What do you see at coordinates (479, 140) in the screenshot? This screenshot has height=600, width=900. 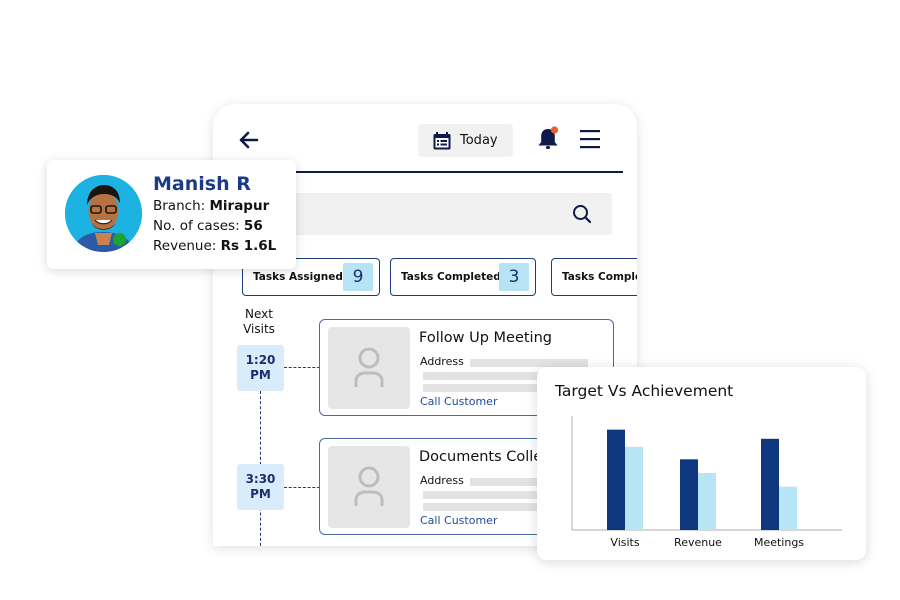 I see `today-label: Today` at bounding box center [479, 140].